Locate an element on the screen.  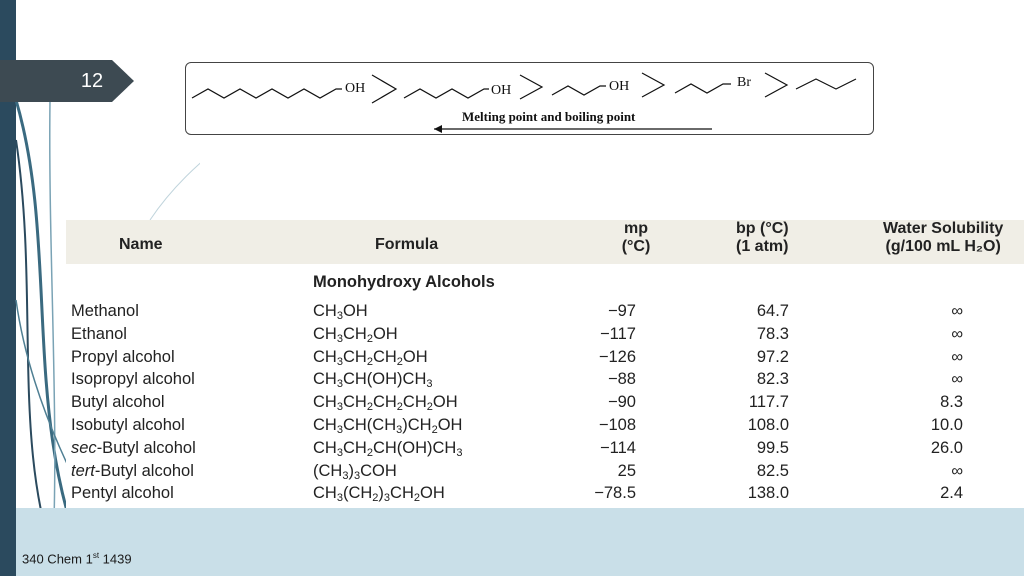
cell-name: Isopropyl alcohol is located at coordinates (133, 379).